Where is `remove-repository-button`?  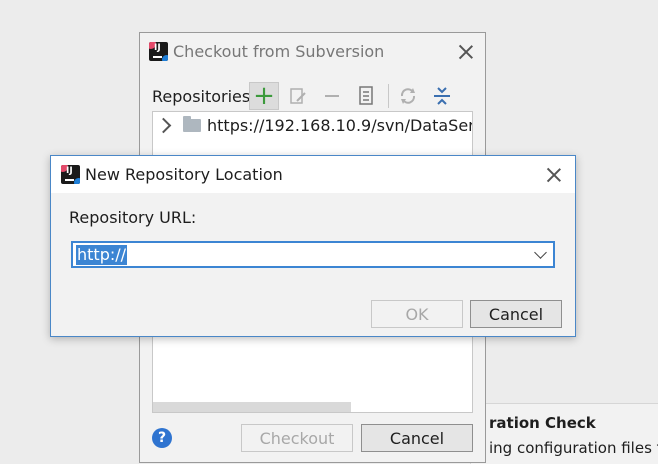
remove-repository-button is located at coordinates (332, 96).